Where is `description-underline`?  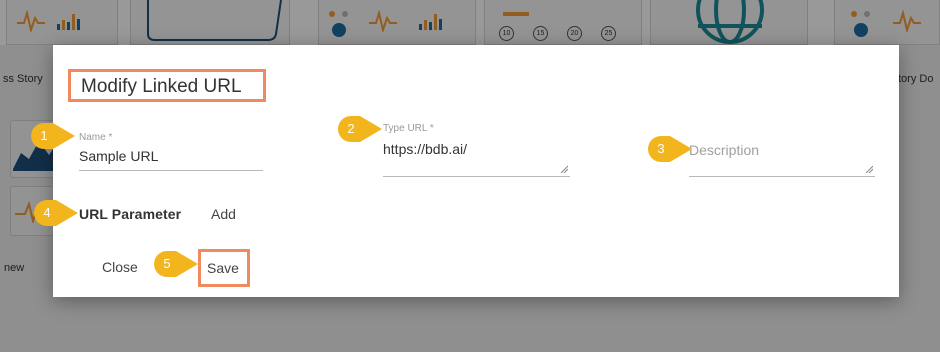
description-underline is located at coordinates (782, 176).